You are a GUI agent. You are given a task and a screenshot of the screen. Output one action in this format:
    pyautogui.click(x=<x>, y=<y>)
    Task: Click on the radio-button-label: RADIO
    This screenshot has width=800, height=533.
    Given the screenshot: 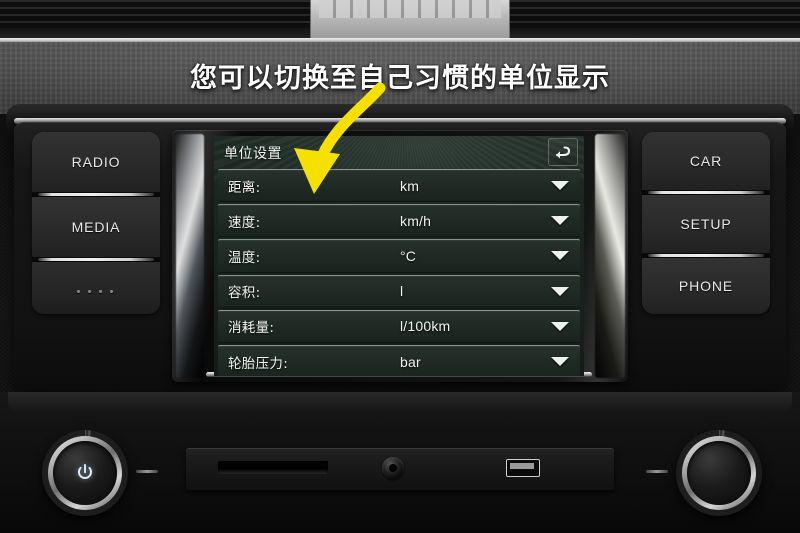 What is the action you would take?
    pyautogui.click(x=96, y=162)
    